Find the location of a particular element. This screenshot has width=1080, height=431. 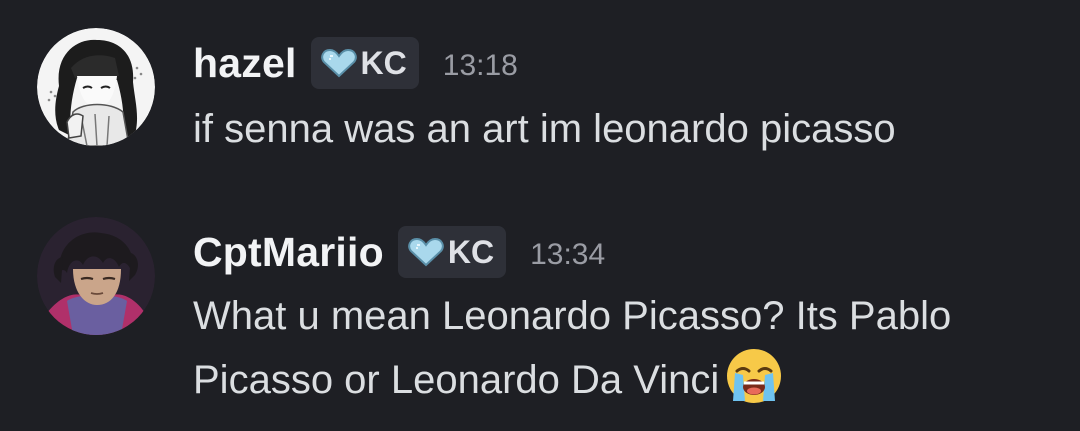

timestamp: 13:34 is located at coordinates (568, 254).